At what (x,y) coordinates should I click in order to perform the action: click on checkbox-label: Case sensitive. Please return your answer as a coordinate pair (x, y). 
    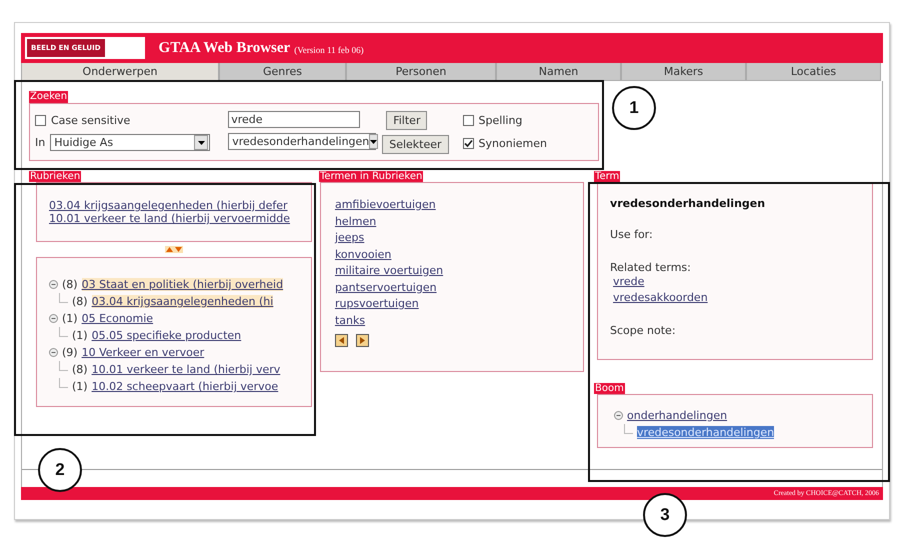
    Looking at the image, I should click on (90, 120).